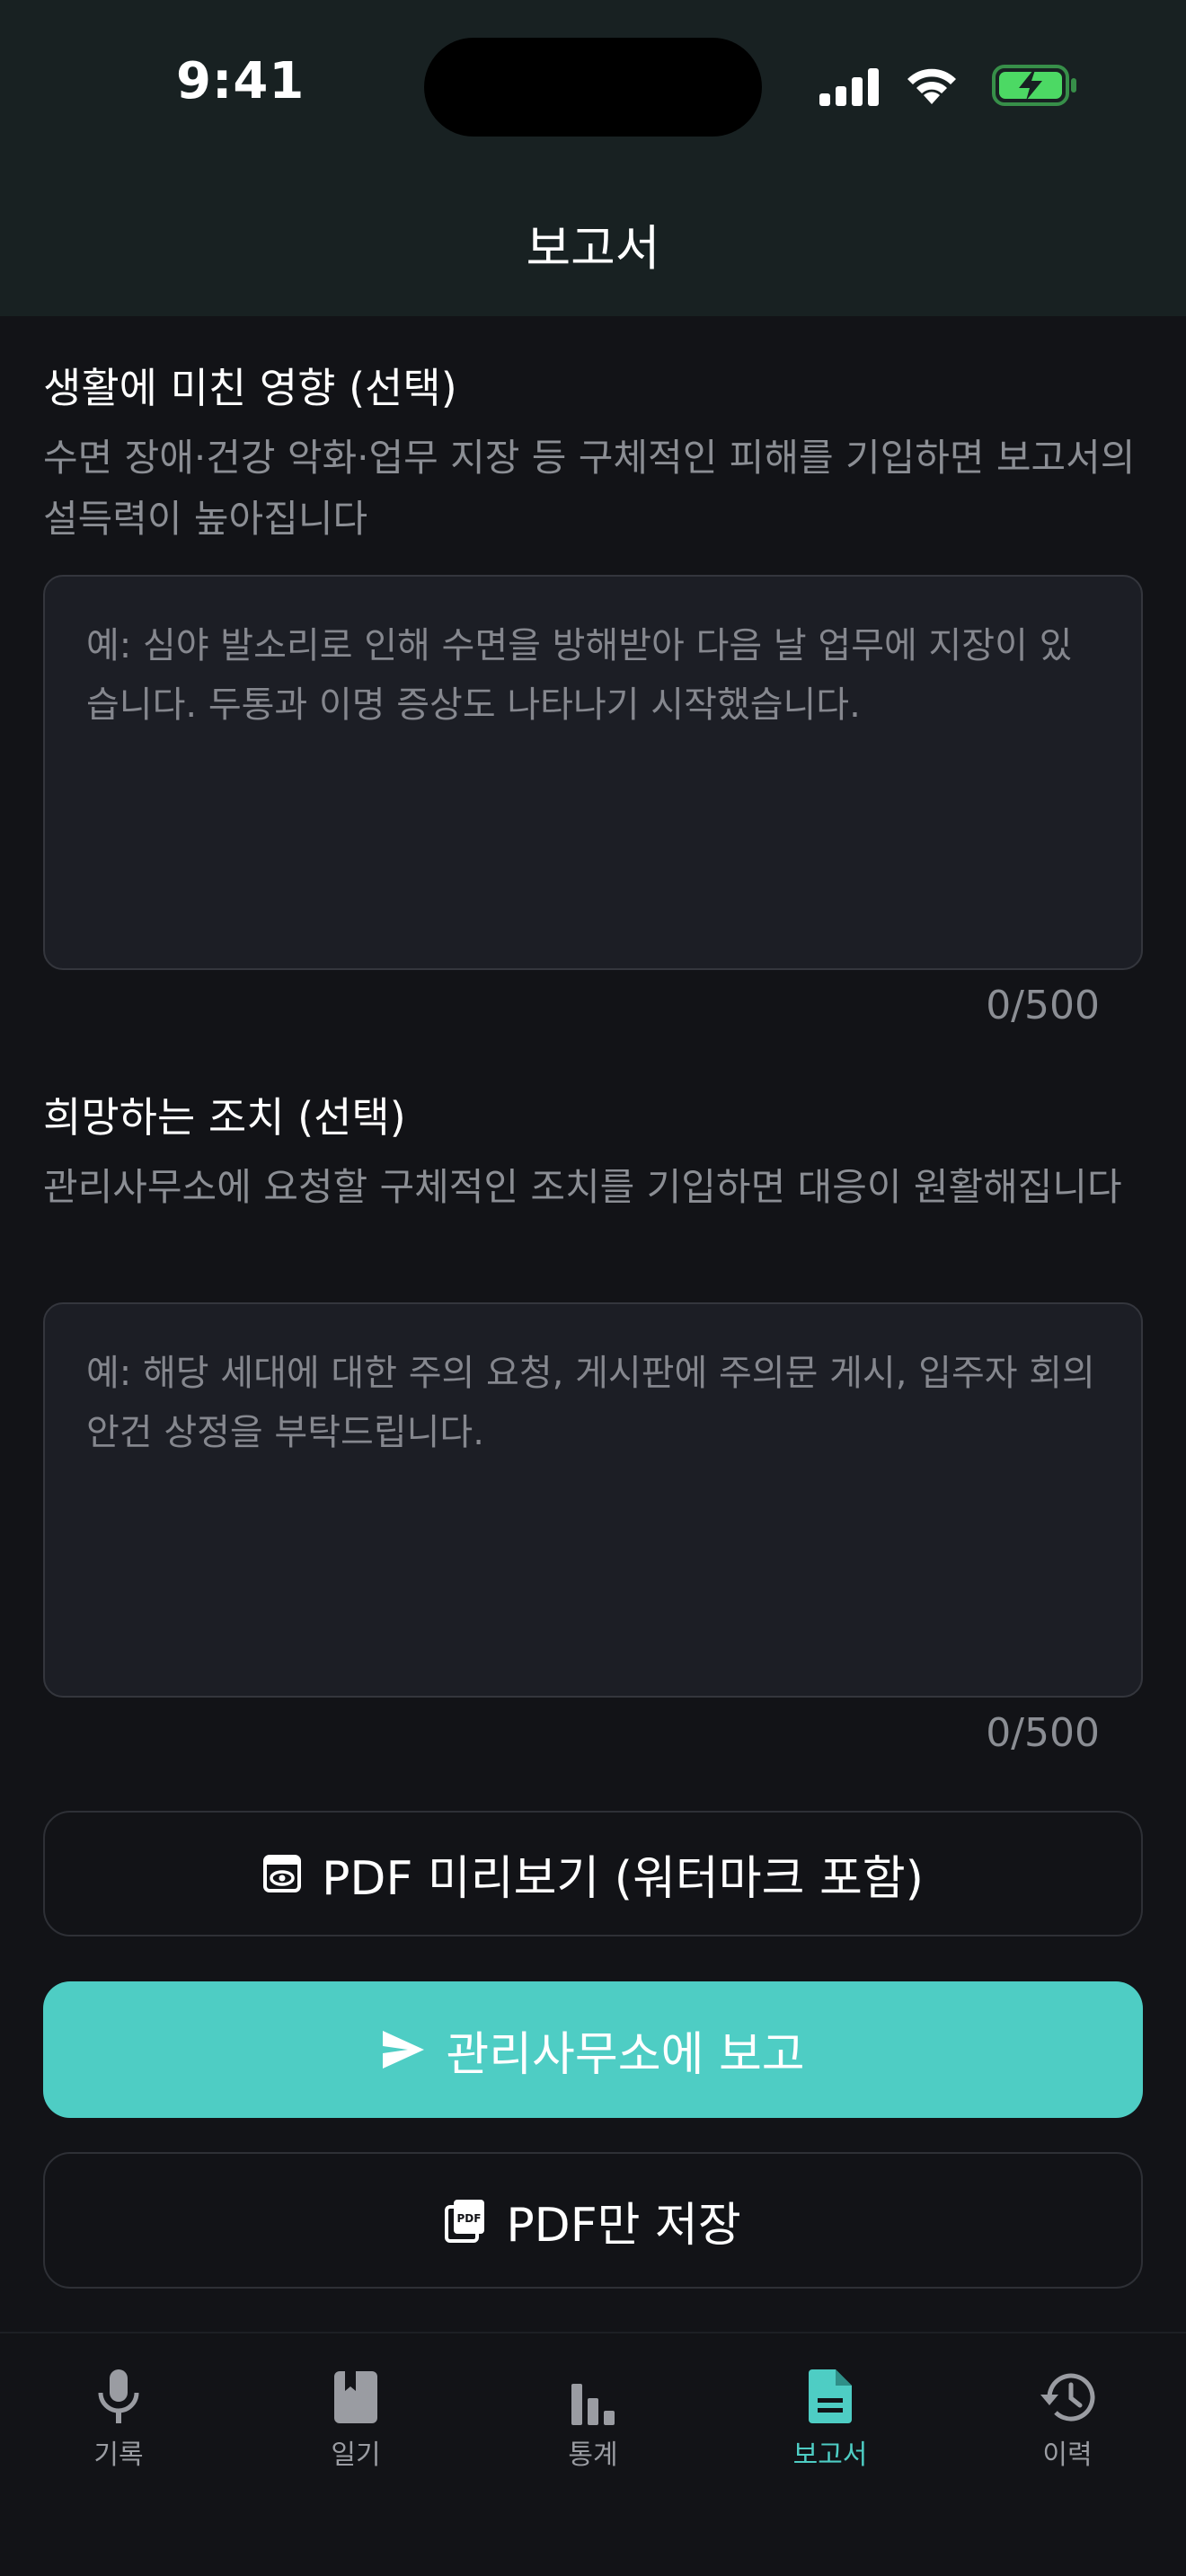 This screenshot has width=1186, height=2576. Describe the element at coordinates (1043, 1733) in the screenshot. I see `request-character-counter: 0/500` at that location.